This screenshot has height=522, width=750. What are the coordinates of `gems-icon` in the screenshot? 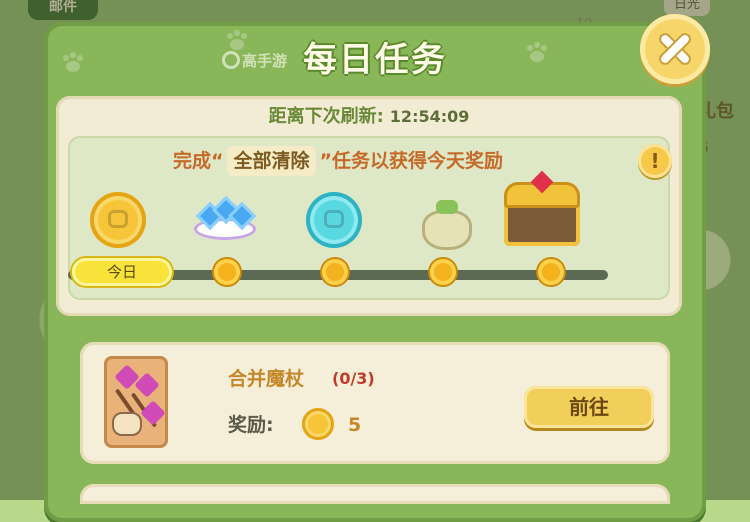 It's located at (225, 220).